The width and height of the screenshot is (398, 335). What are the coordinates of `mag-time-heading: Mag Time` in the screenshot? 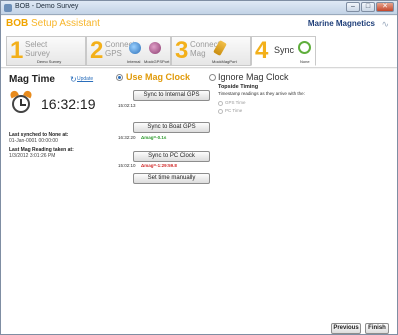 It's located at (32, 79).